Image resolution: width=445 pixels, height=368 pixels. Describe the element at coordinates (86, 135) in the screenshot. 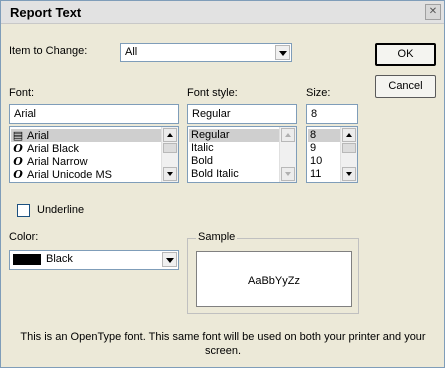

I see `font-list-item: ▤ Arial` at that location.